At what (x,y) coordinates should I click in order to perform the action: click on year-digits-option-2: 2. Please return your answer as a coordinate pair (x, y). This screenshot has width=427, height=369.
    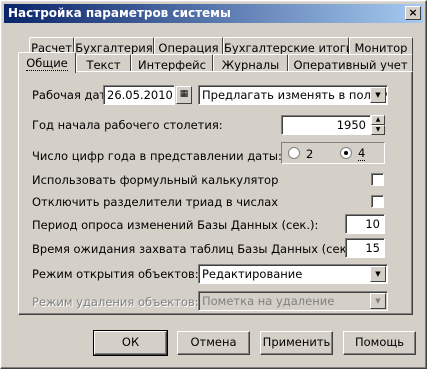
    Looking at the image, I should click on (310, 154).